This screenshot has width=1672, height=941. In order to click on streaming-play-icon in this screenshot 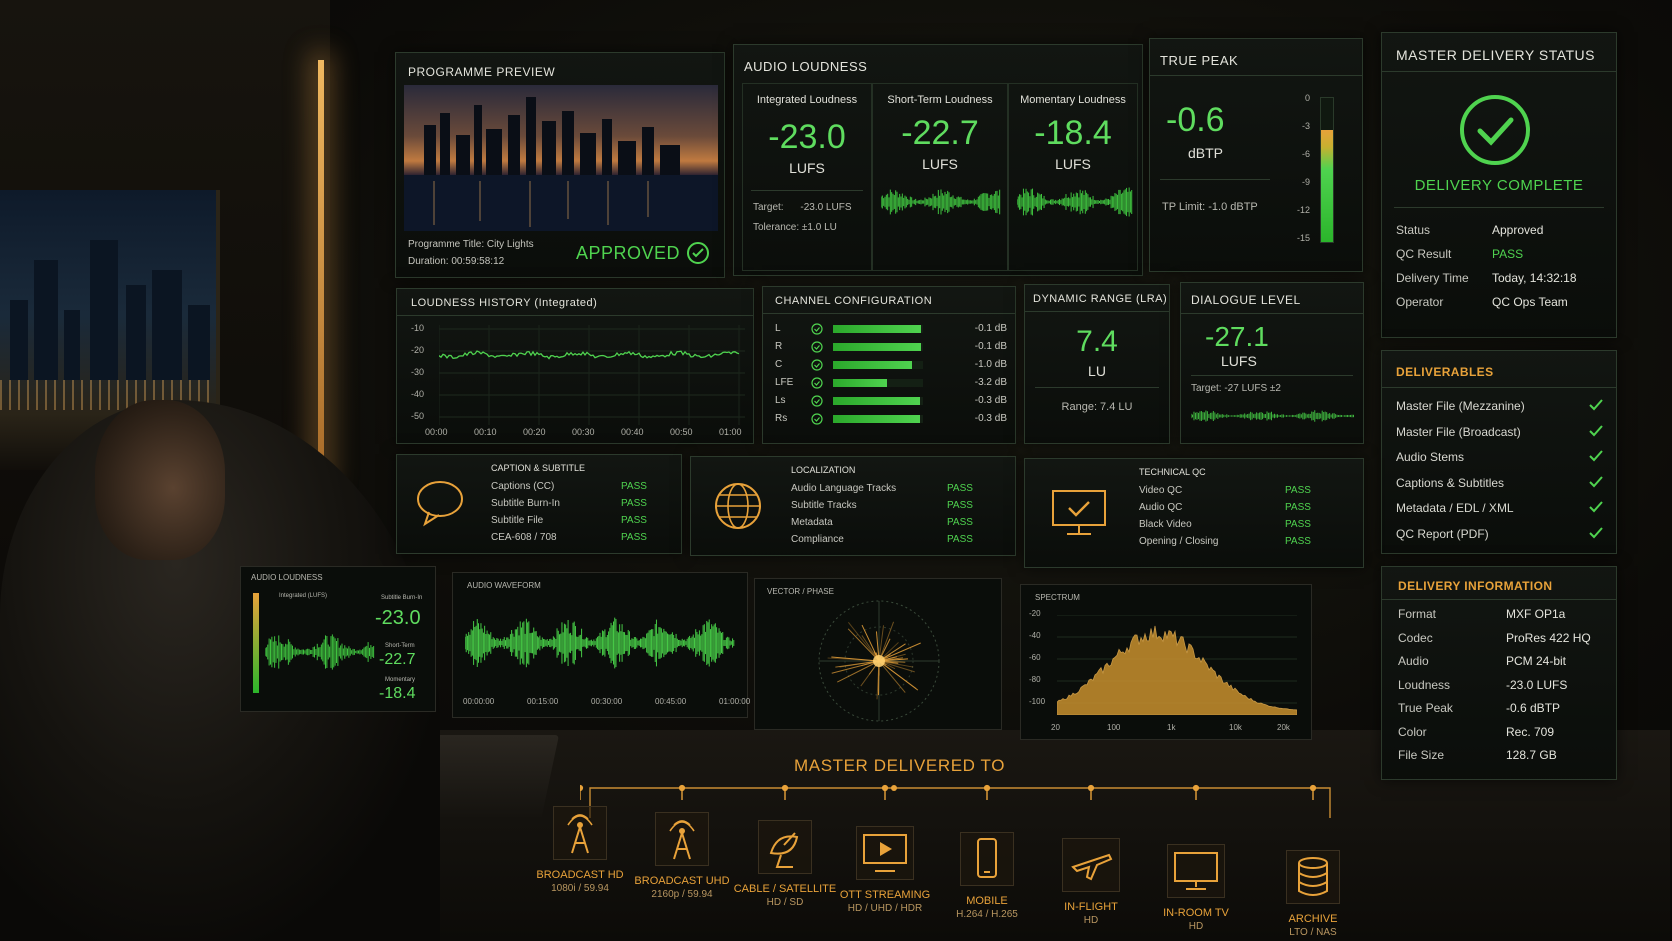, I will do `click(885, 853)`.